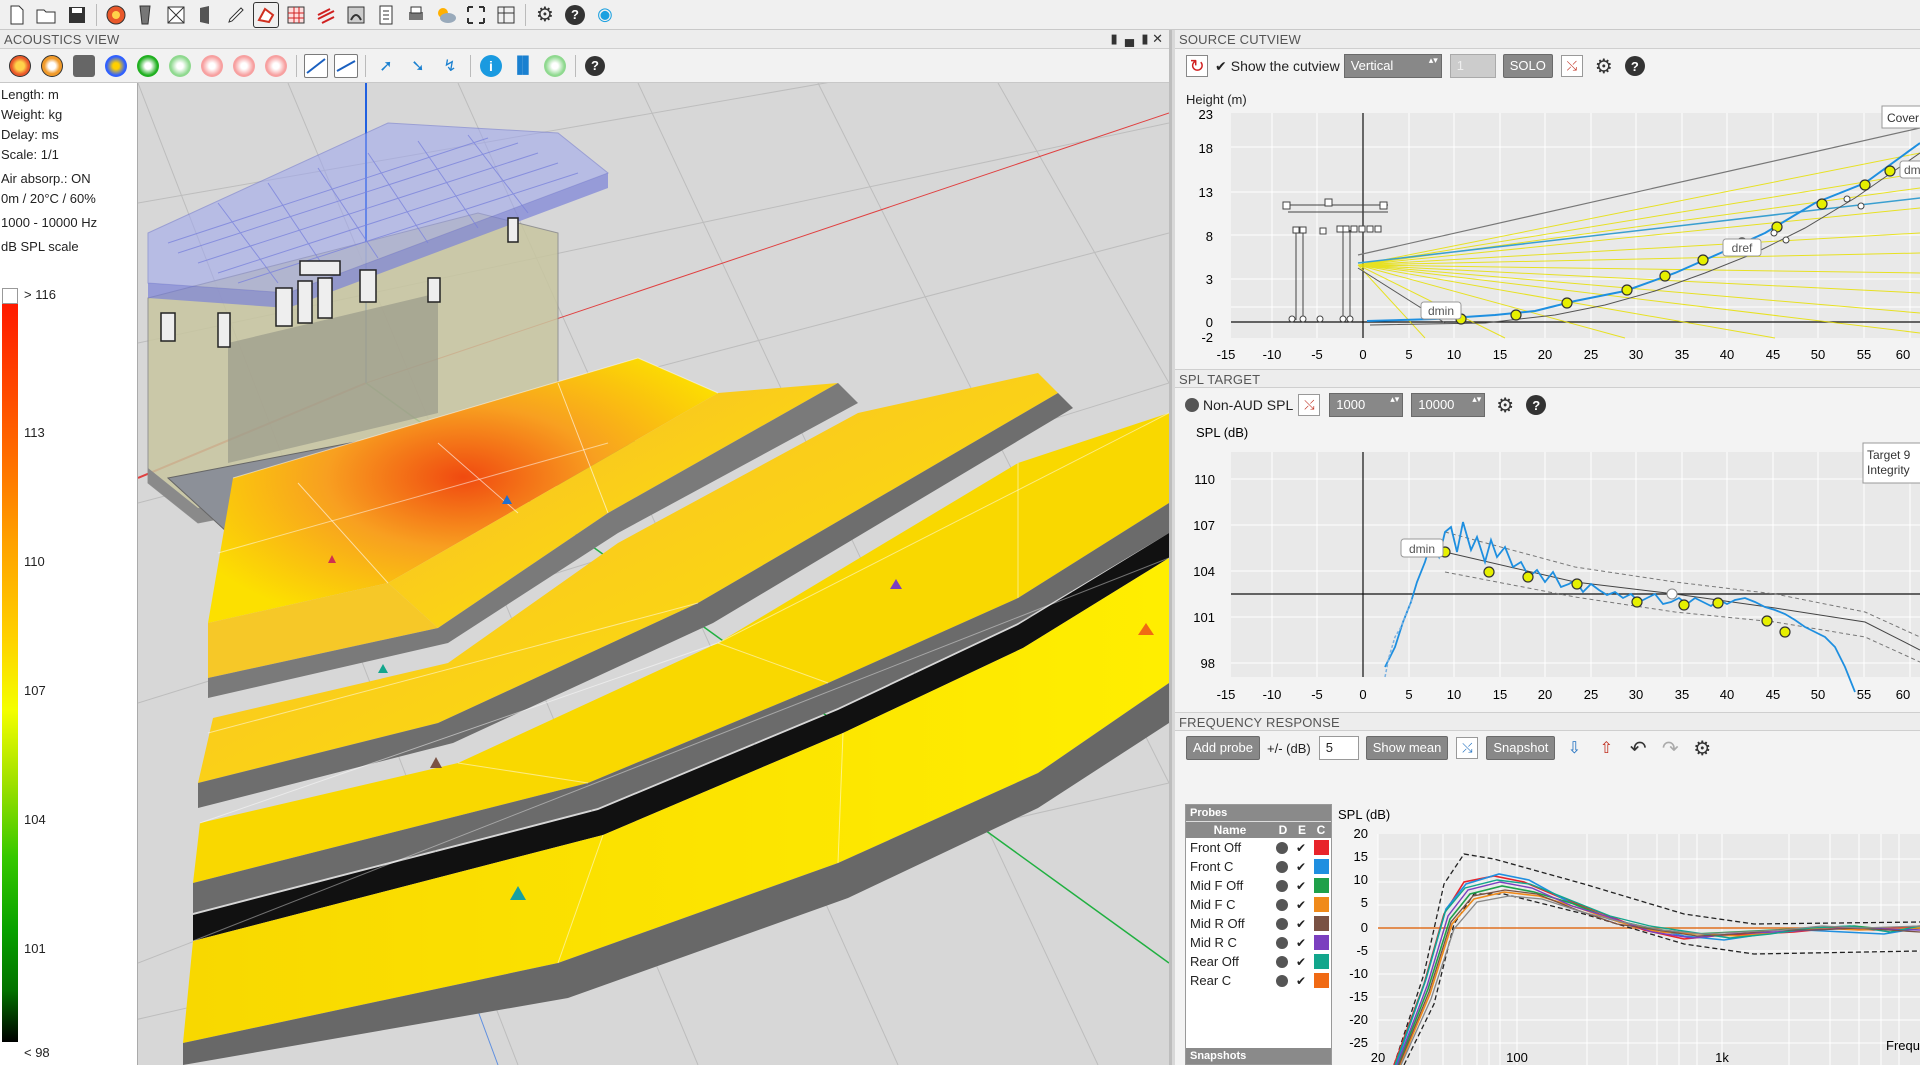 This screenshot has height=1065, width=1920. Describe the element at coordinates (212, 65) in the screenshot. I see `pink-map-icon` at that location.